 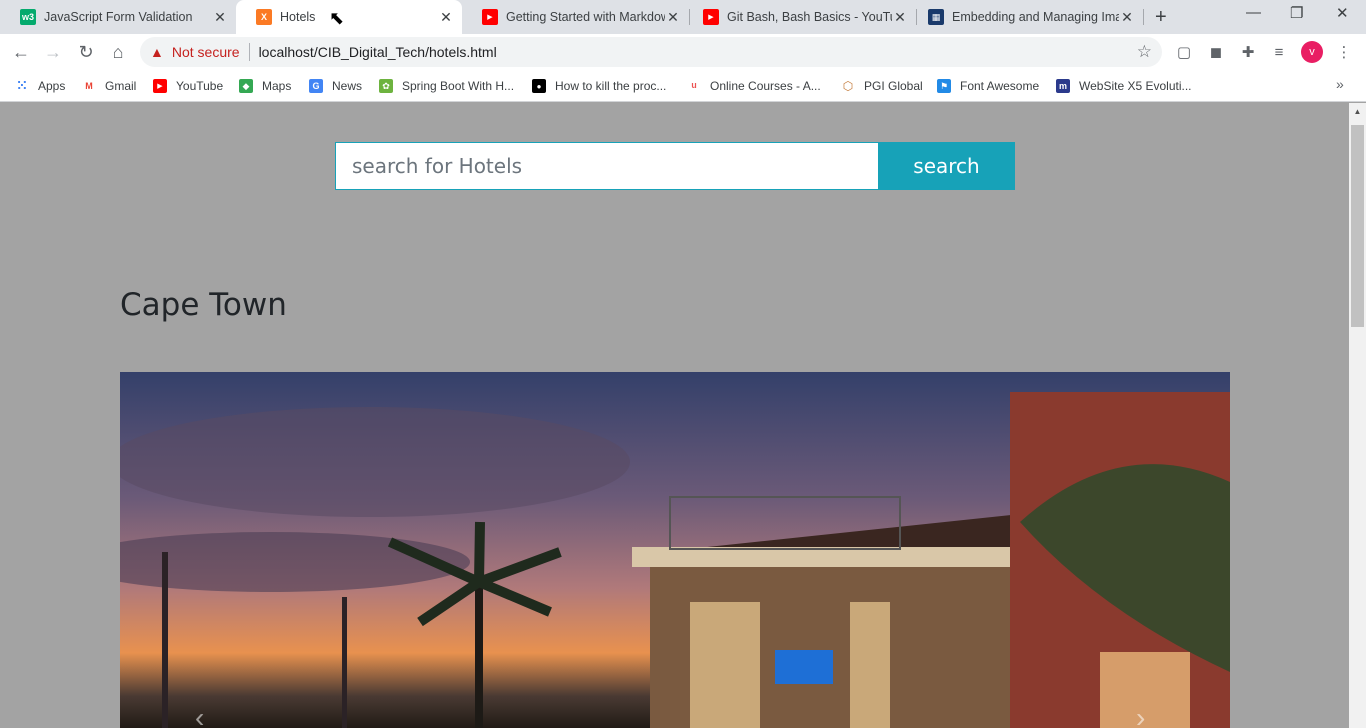 What do you see at coordinates (22, 85) in the screenshot?
I see `apps-grid-icon: ⁙` at bounding box center [22, 85].